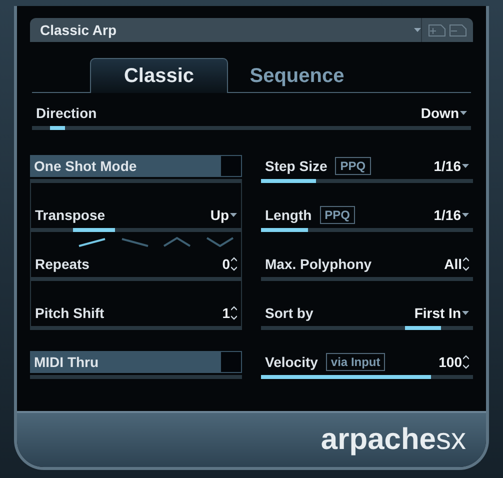 This screenshot has height=478, width=503. What do you see at coordinates (441, 313) in the screenshot?
I see `dropdown-value: First In` at bounding box center [441, 313].